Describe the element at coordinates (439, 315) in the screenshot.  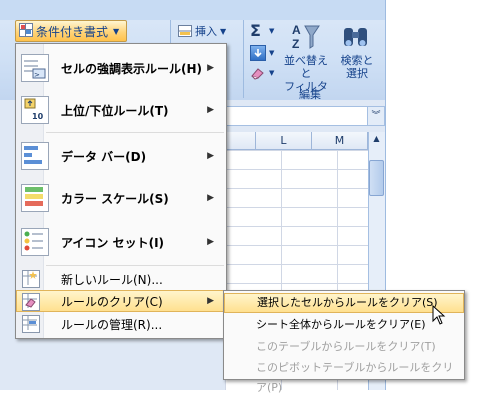
I see `mouse-cursor-icon` at that location.